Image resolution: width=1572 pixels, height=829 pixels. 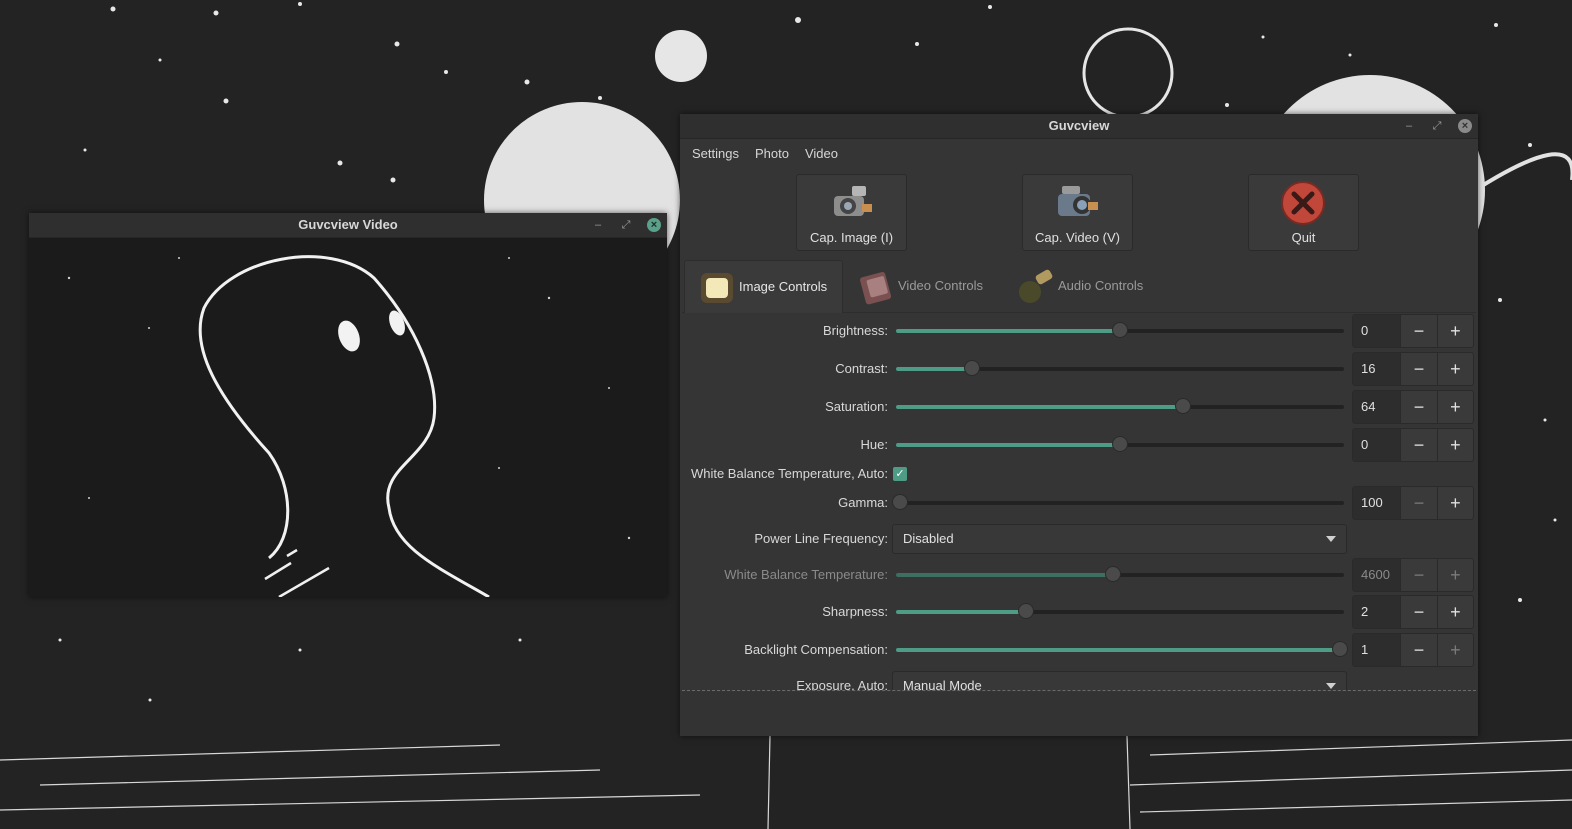 I want to click on tab-video-controls: Video Controls, so click(x=924, y=286).